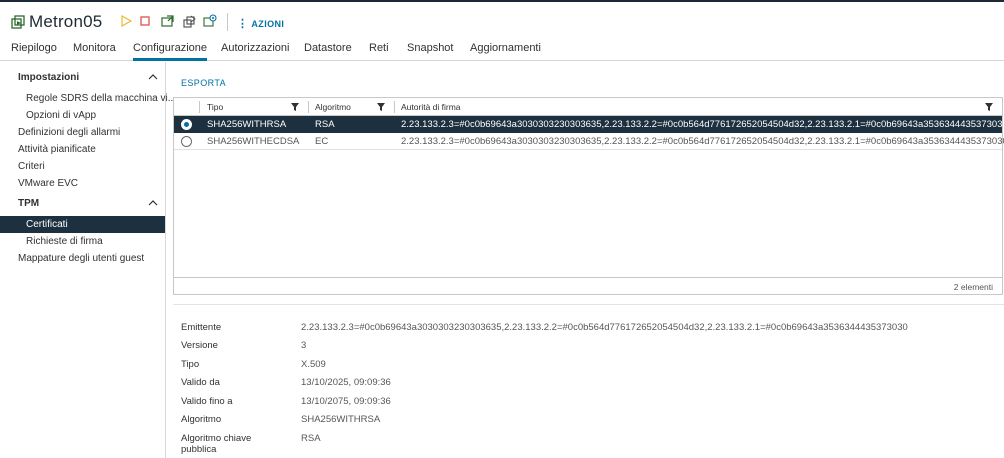 This screenshot has height=458, width=1004. Describe the element at coordinates (201, 419) in the screenshot. I see `detail-label-algoritmo: Algoritmo` at that location.